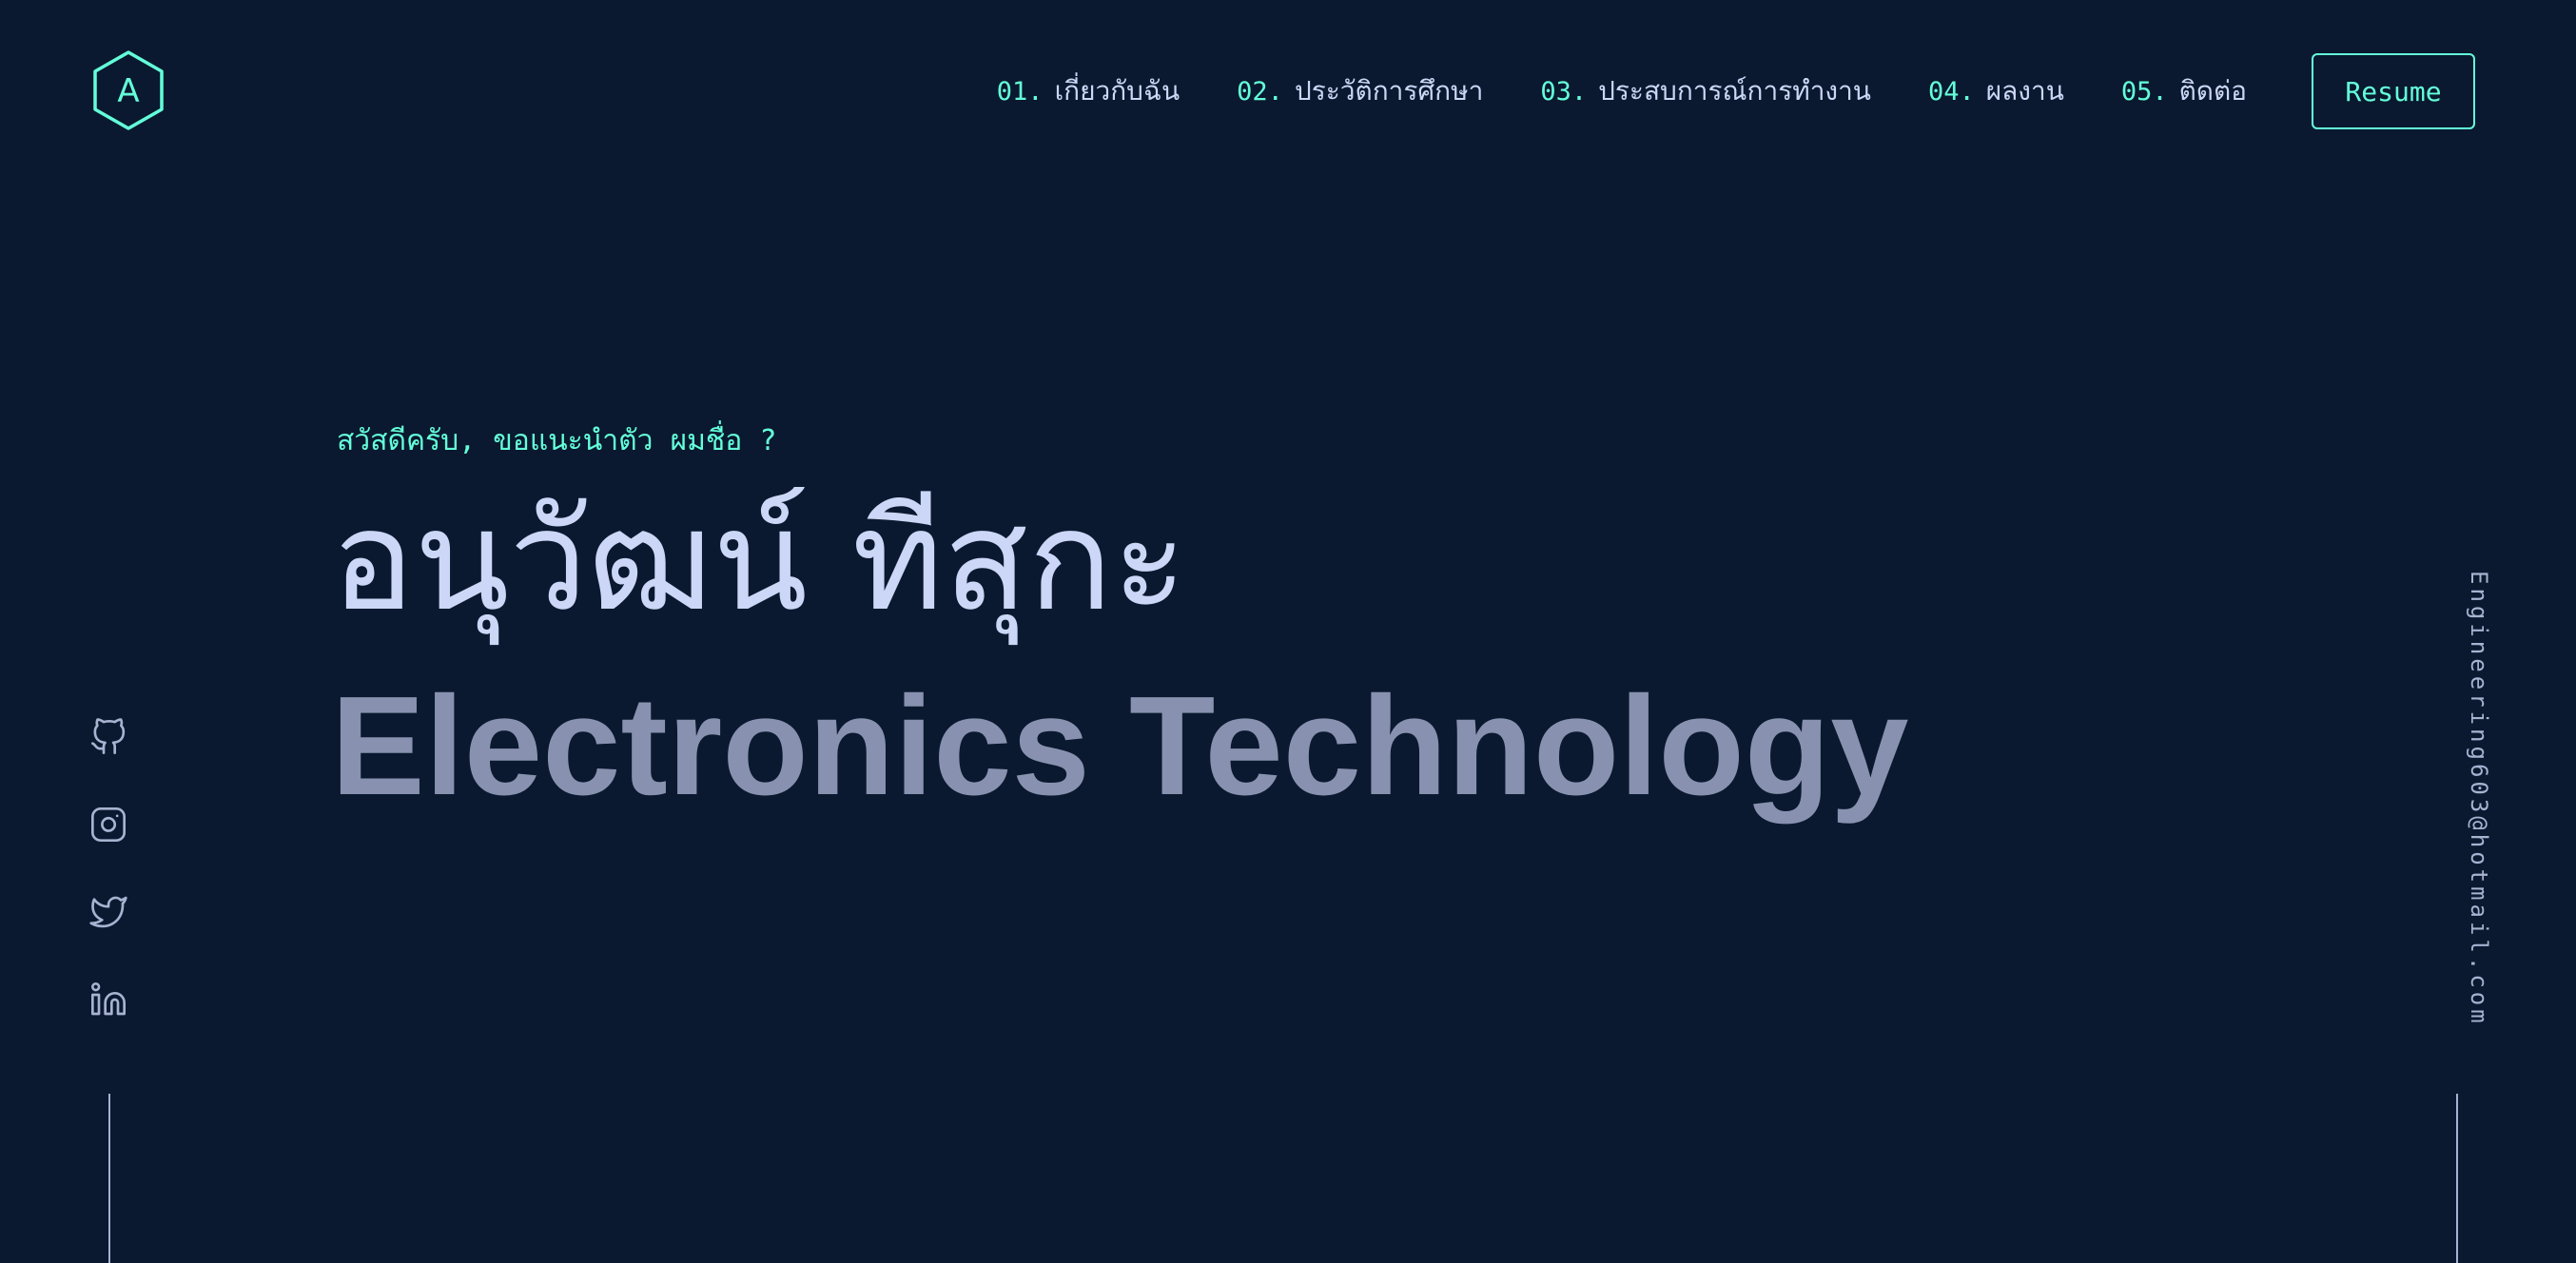  I want to click on logo-hexagon: A, so click(129, 90).